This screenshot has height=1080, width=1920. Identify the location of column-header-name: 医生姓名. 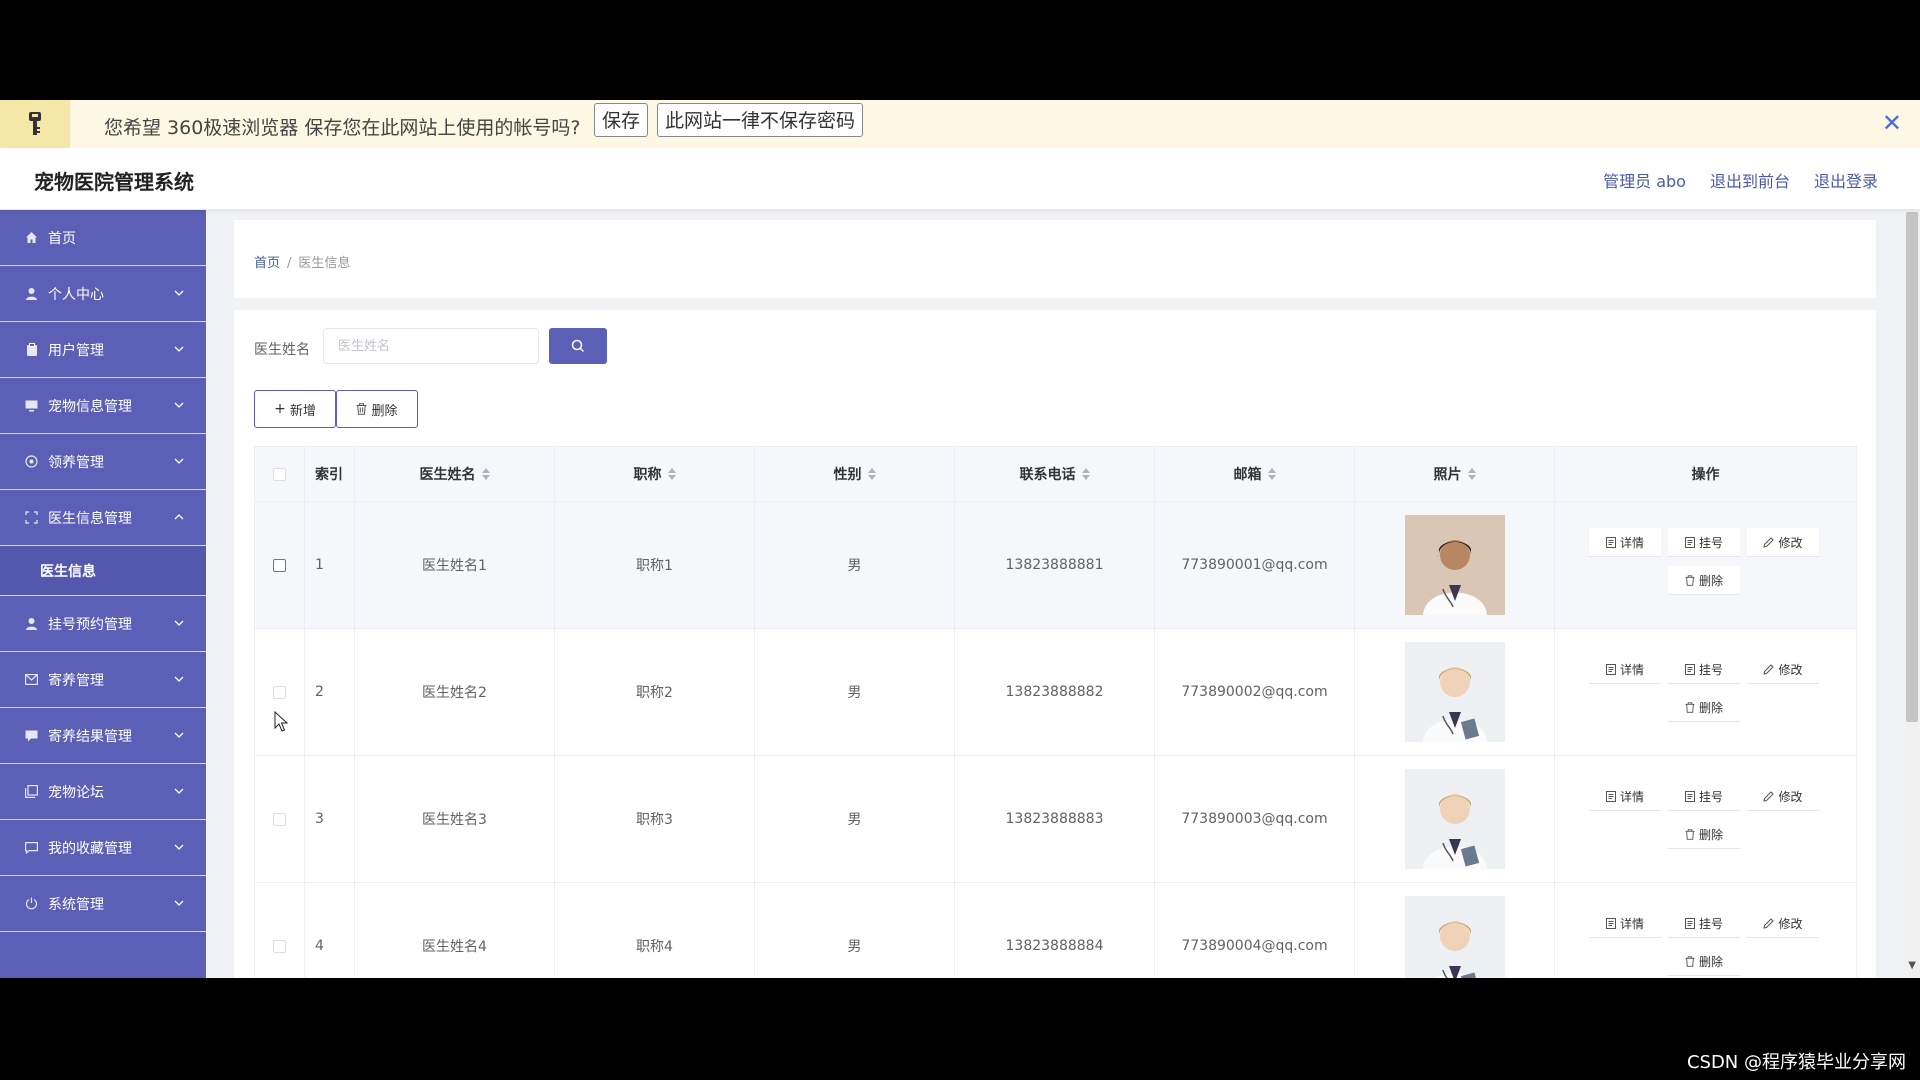
(455, 474).